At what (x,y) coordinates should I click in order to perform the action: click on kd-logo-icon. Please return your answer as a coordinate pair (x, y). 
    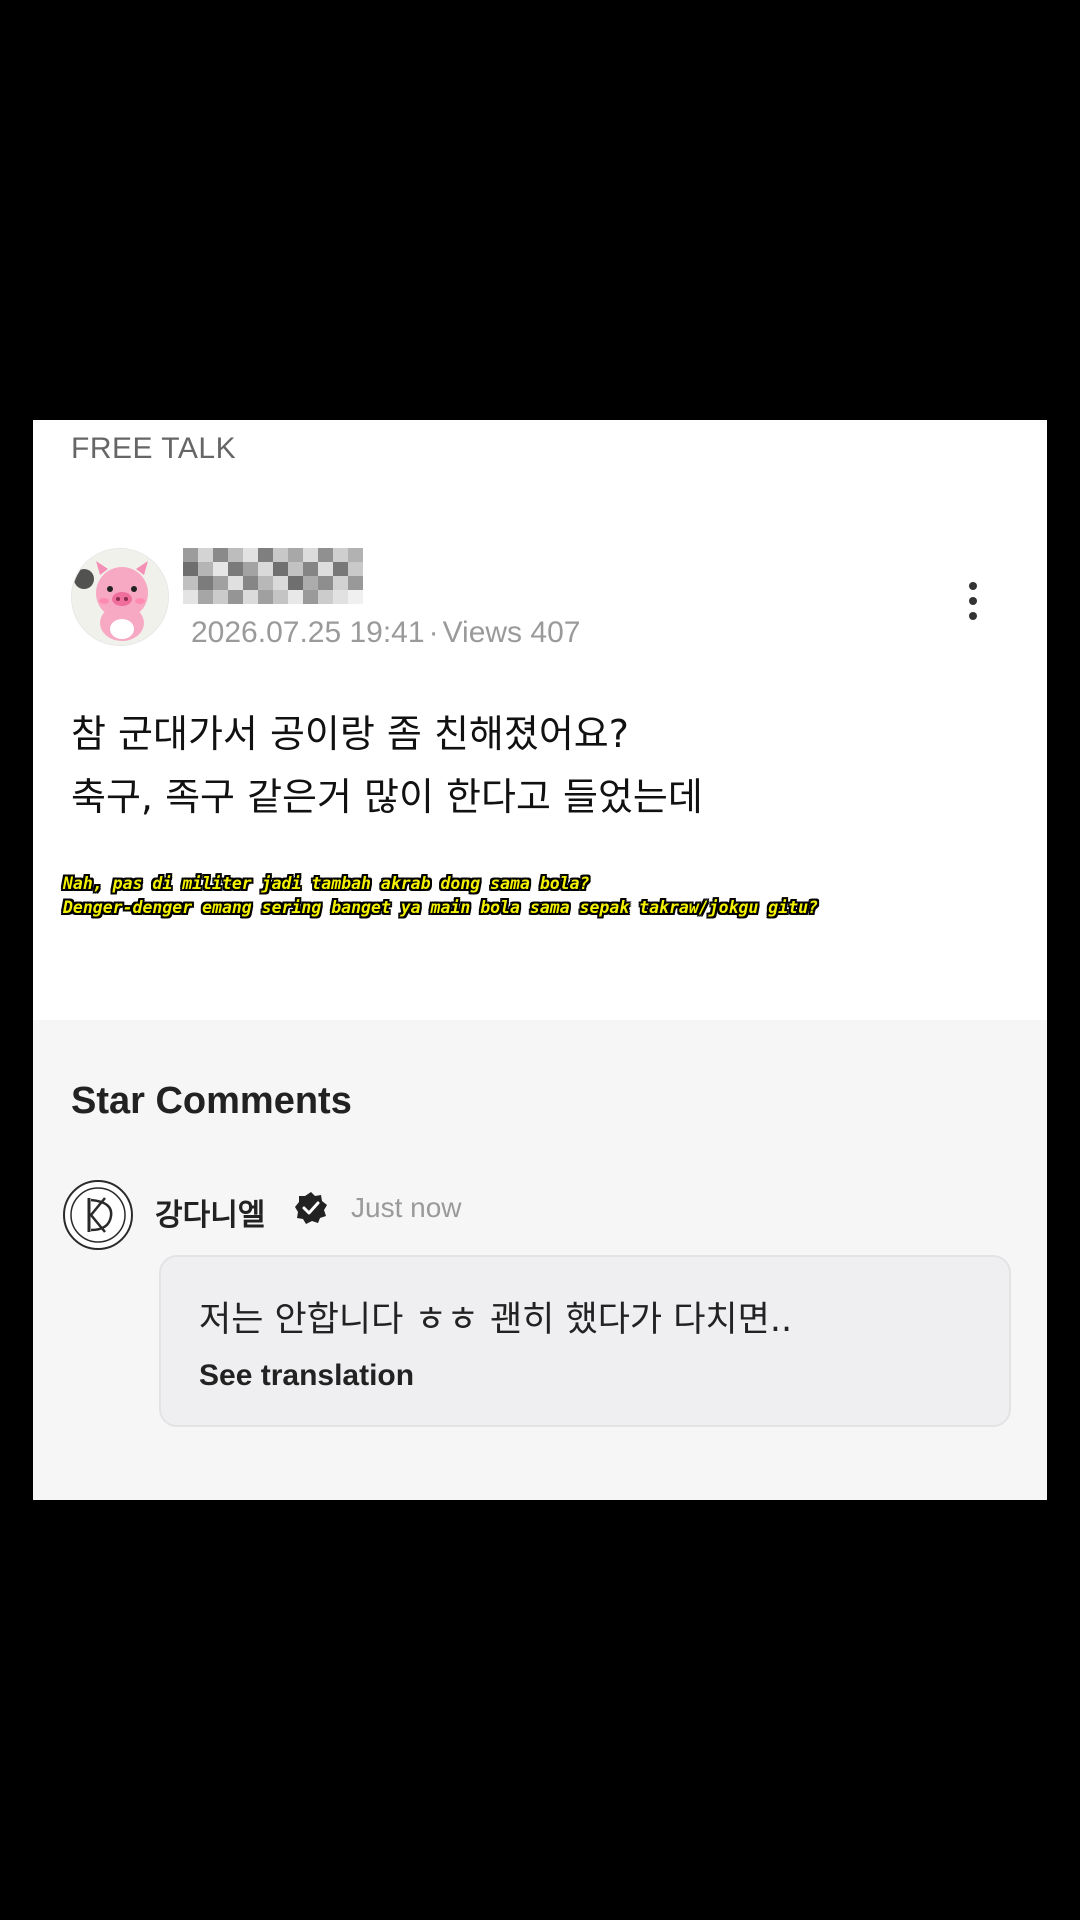
    Looking at the image, I should click on (98, 1215).